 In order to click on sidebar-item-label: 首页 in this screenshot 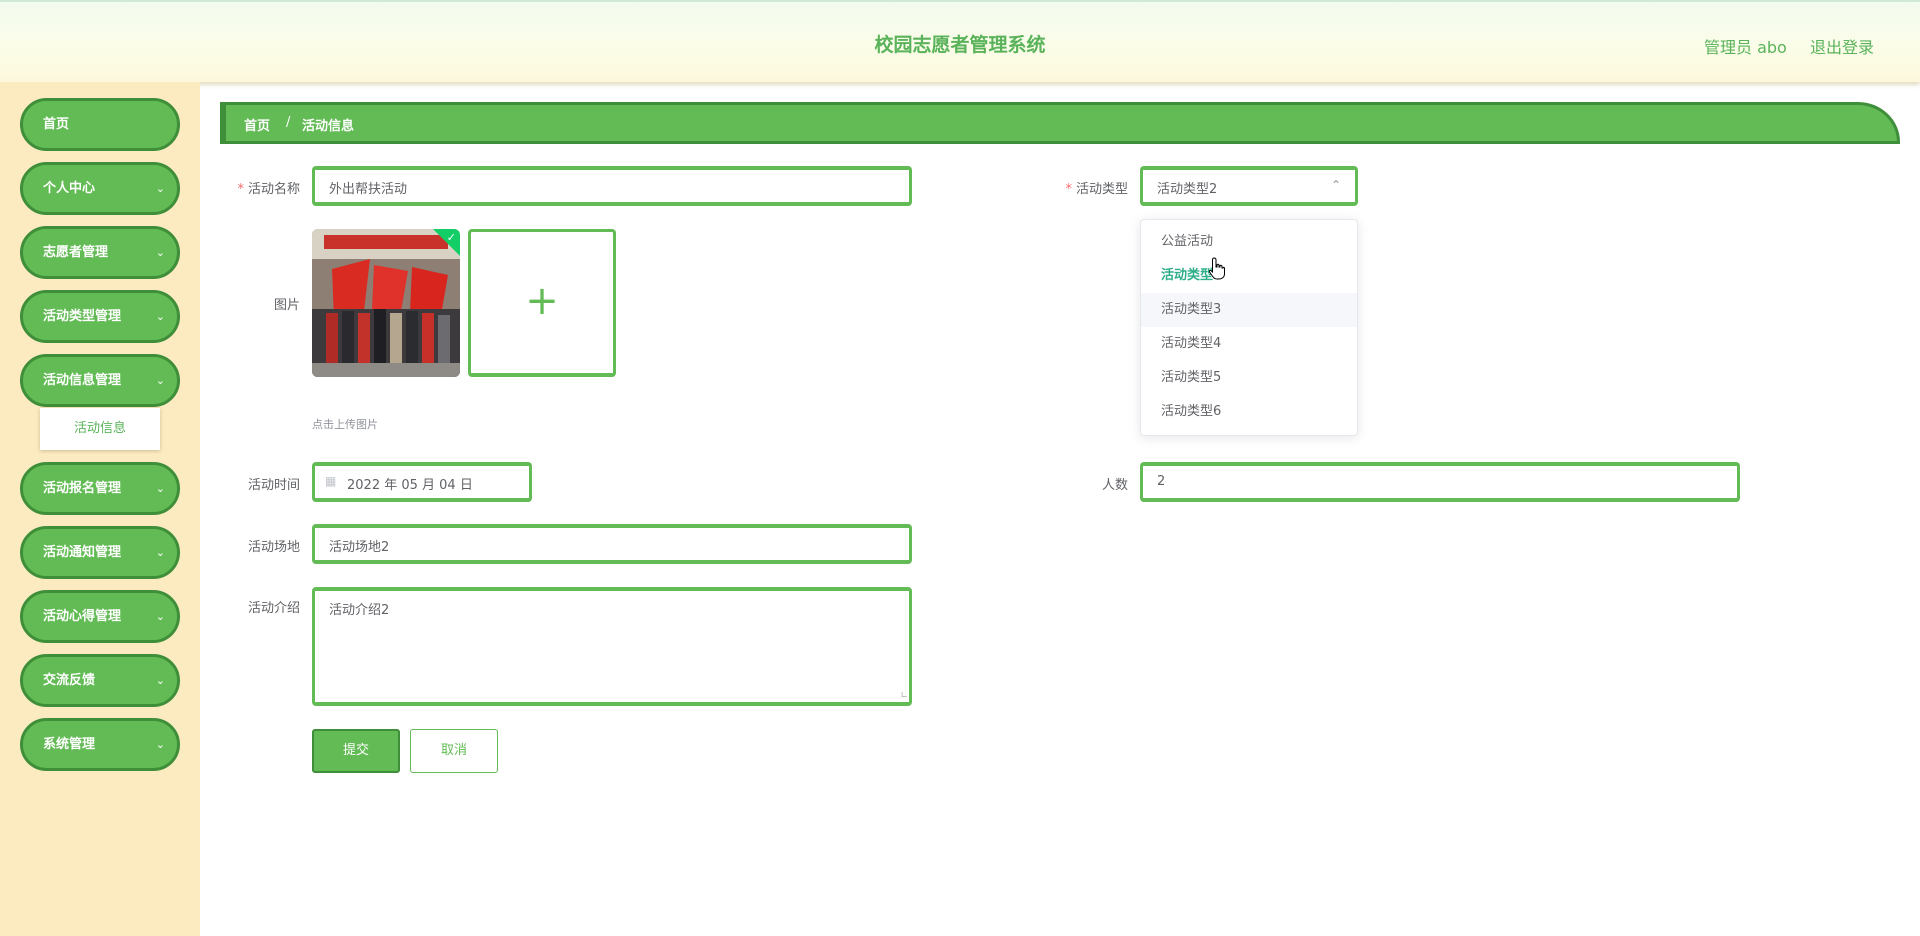, I will do `click(56, 124)`.